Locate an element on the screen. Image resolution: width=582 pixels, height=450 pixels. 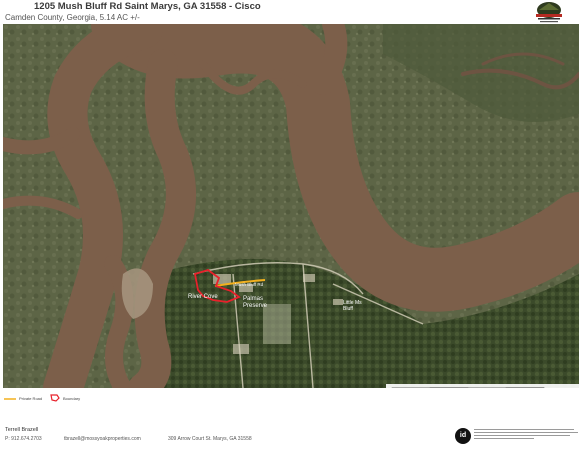
agent-name: Terrell Brazell is located at coordinates (22, 430).